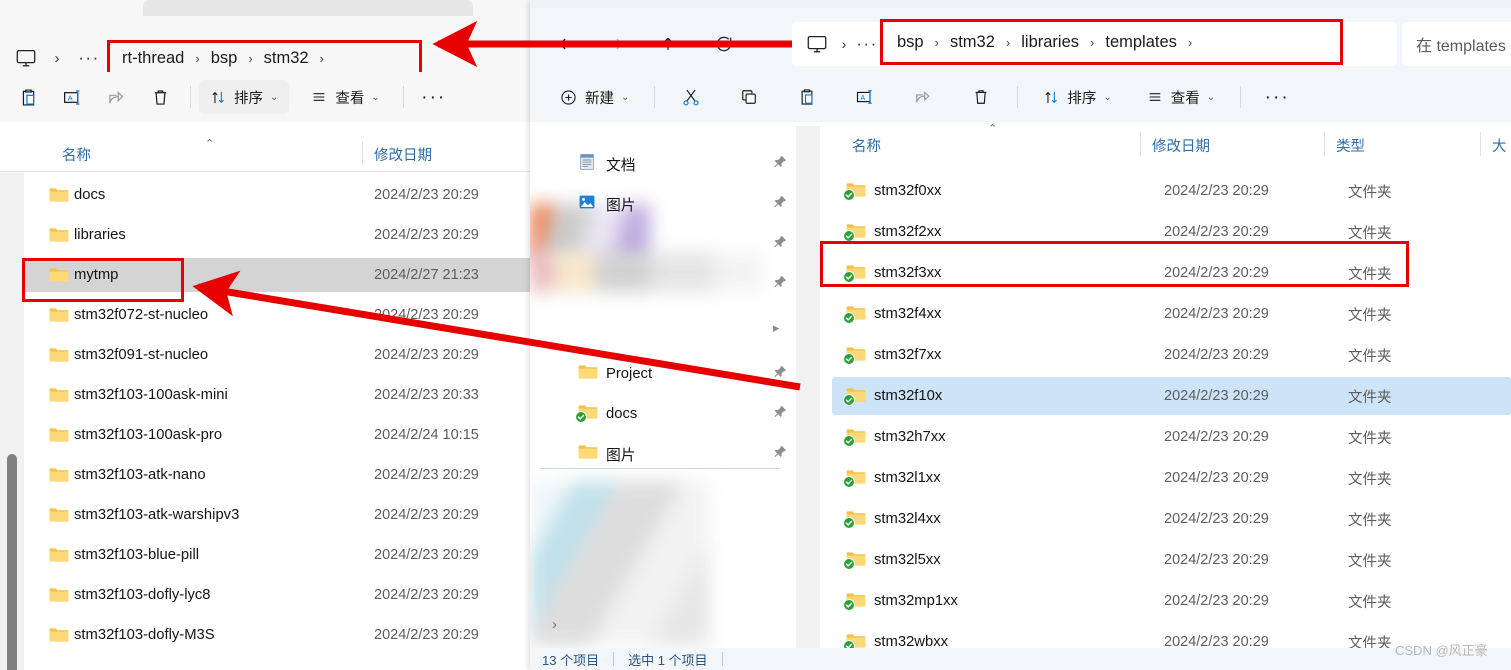 This screenshot has width=1511, height=670. I want to click on file-date: 2024/2/23 20:33, so click(426, 395).